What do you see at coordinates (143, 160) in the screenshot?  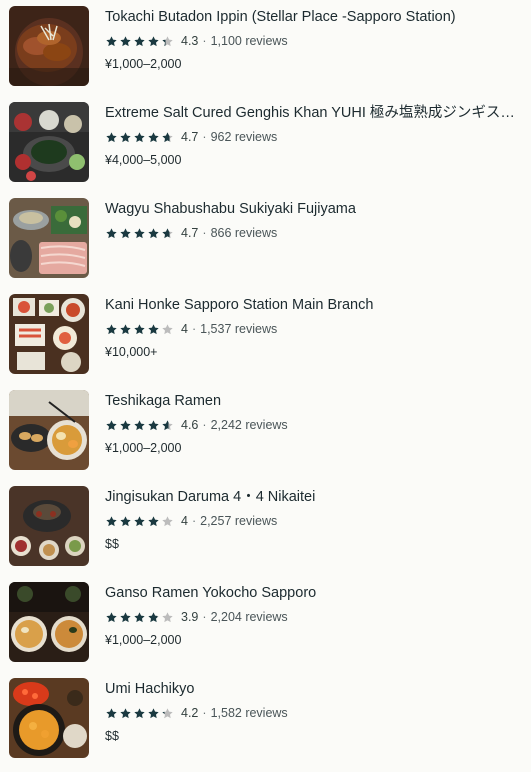 I see `price-range: ¥4,000–5,000` at bounding box center [143, 160].